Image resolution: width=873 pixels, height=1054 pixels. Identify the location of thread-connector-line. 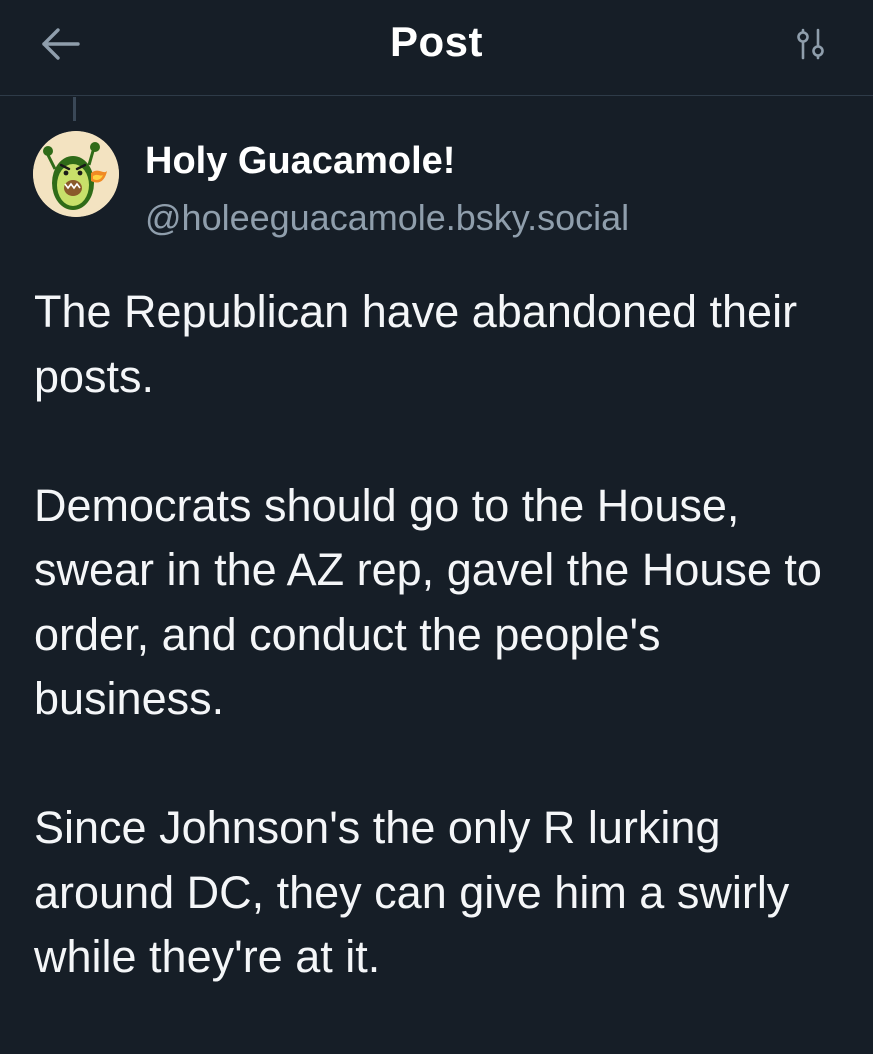
(74, 109).